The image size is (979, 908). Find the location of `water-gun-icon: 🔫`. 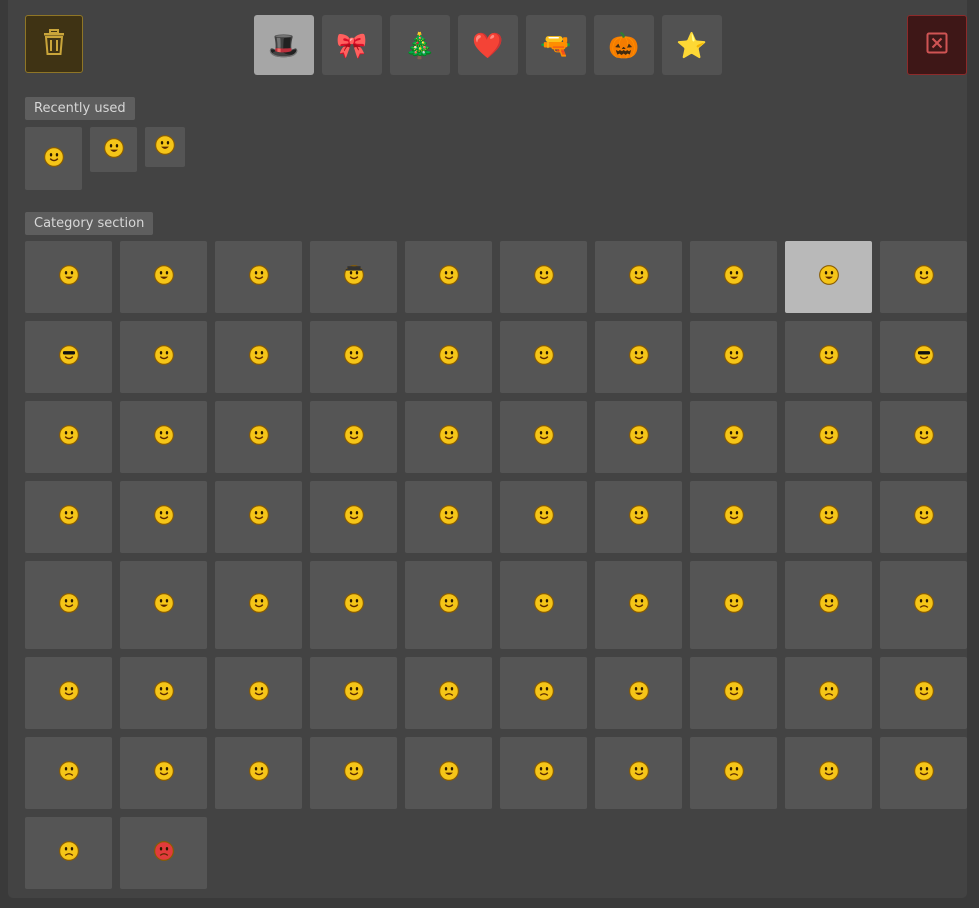

water-gun-icon: 🔫 is located at coordinates (556, 45).